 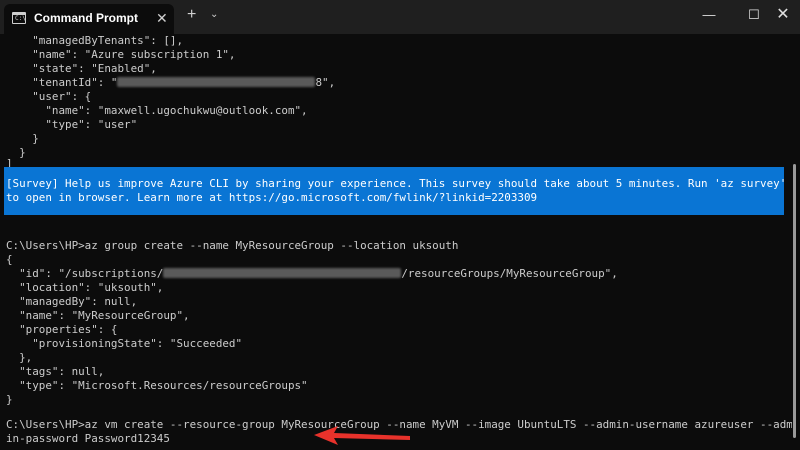 What do you see at coordinates (98, 315) in the screenshot?
I see `output-line: "name": "MyResourceGroup",` at bounding box center [98, 315].